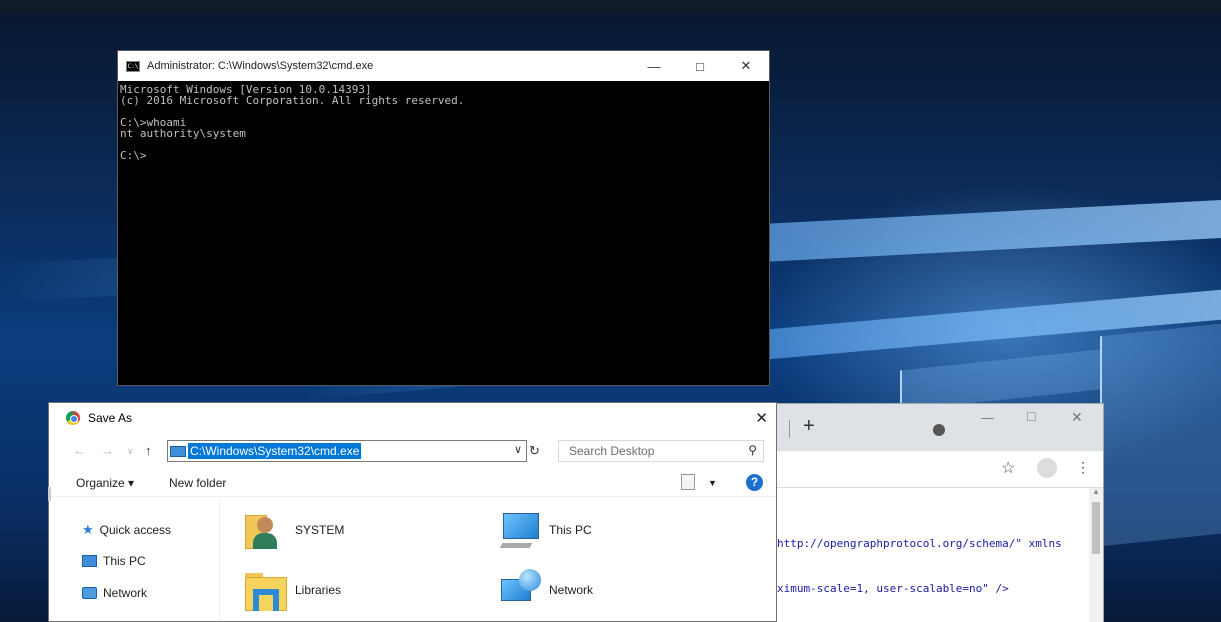 Image resolution: width=1221 pixels, height=622 pixels. Describe the element at coordinates (275, 451) in the screenshot. I see `address-path: C:\Windows\System32\cmd.exe` at that location.